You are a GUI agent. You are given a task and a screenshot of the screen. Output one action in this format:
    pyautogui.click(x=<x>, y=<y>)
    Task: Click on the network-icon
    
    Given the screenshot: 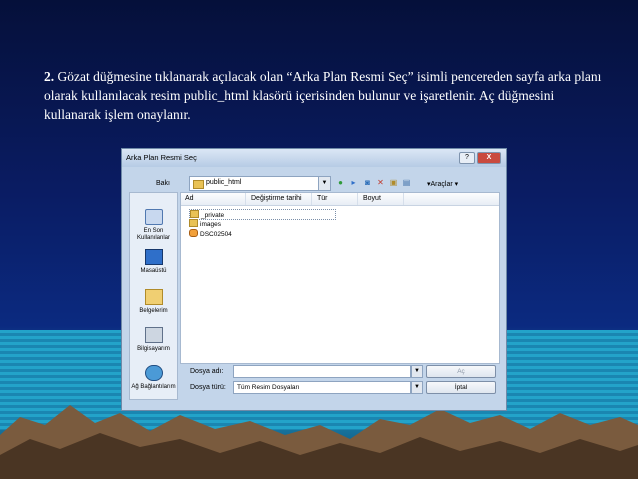 What is the action you would take?
    pyautogui.click(x=153, y=373)
    